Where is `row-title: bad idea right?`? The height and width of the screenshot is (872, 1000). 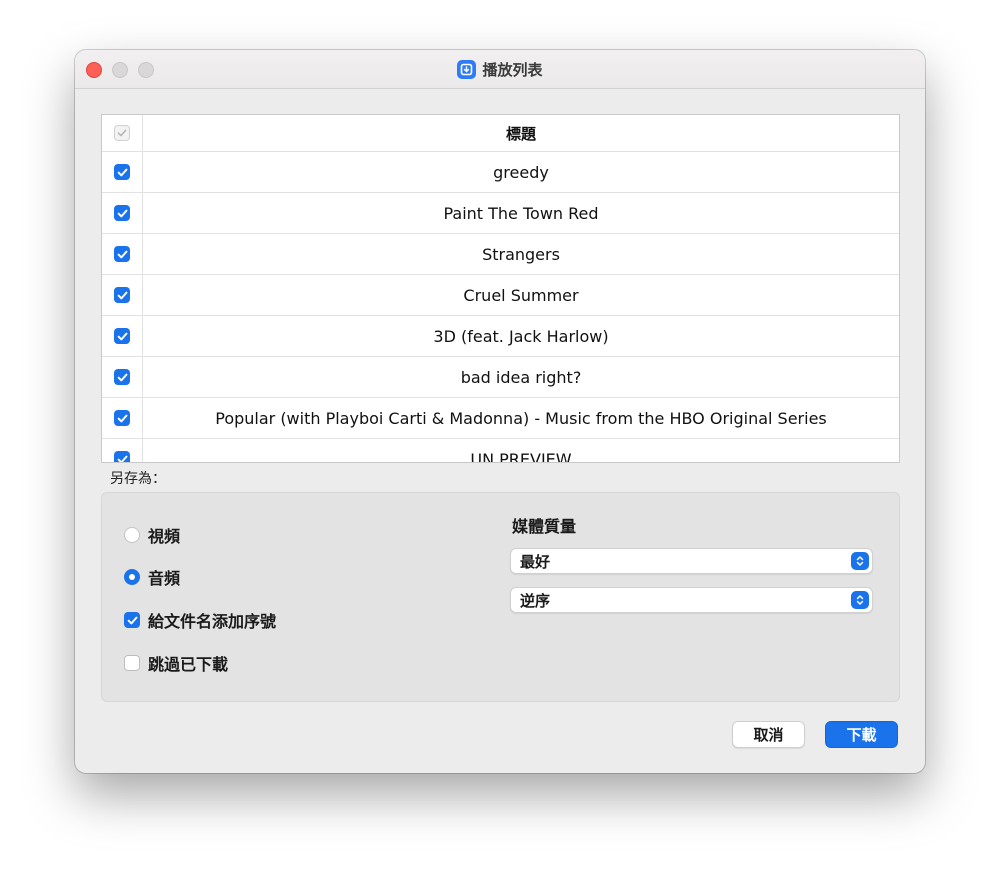
row-title: bad idea right? is located at coordinates (521, 377).